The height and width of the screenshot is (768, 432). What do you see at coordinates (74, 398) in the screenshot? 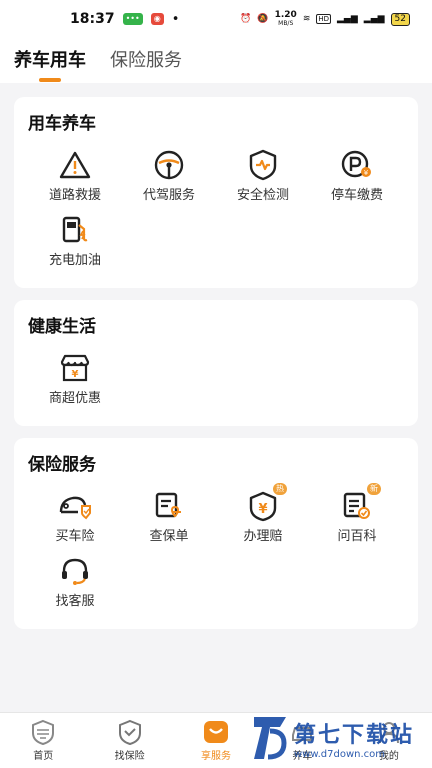
I see `item-label: 商超优惠` at bounding box center [74, 398].